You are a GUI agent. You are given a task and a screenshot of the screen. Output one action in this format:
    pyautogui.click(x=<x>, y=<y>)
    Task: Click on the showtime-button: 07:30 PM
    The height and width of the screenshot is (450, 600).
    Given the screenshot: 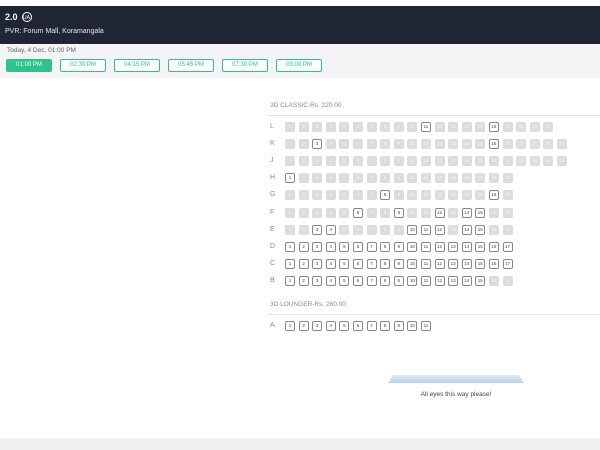 What is the action you would take?
    pyautogui.click(x=245, y=65)
    